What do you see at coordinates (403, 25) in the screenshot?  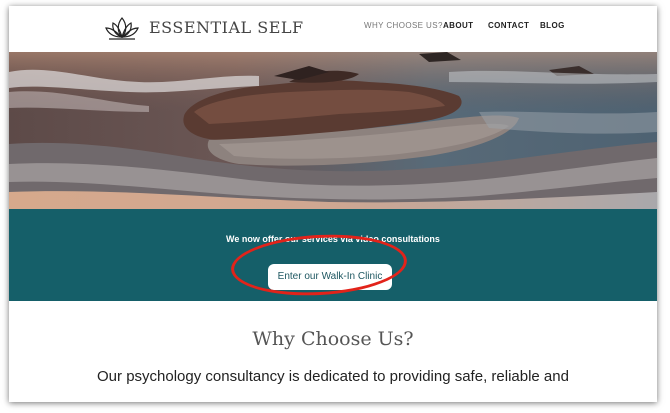 I see `nav-why-choose-us: WHY CHOOSE US?` at bounding box center [403, 25].